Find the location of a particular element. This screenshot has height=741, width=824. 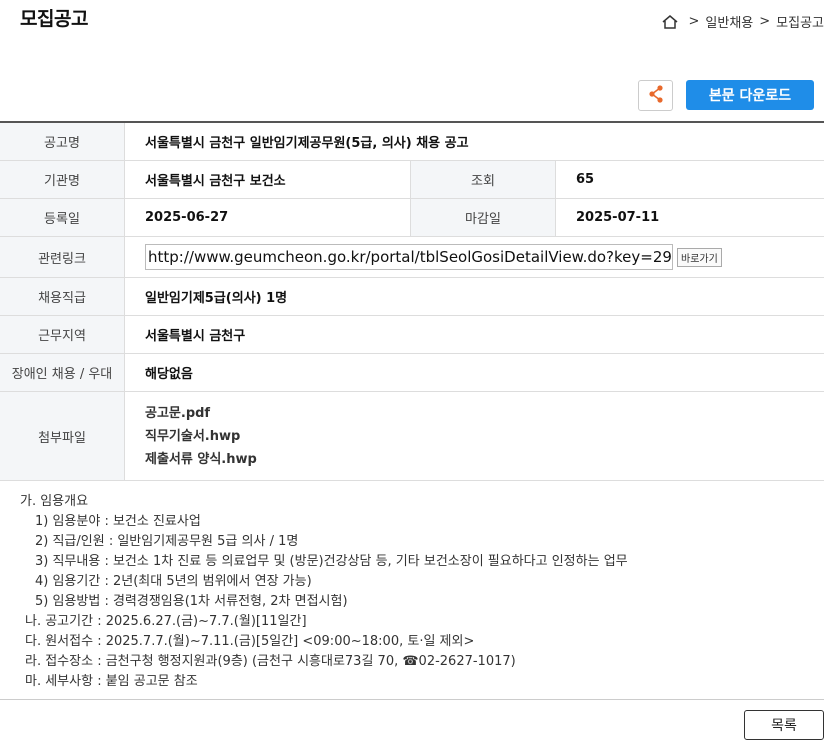

attachments-list: 공고문.pdf 직무기술서.hwp 제출서류 양식.hwp is located at coordinates (474, 436).